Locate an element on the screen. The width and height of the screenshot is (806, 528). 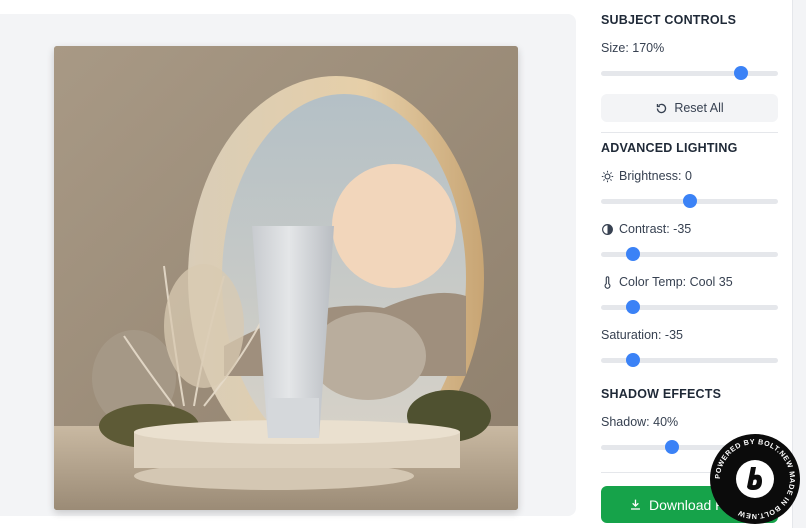
sun-icon is located at coordinates (607, 176).